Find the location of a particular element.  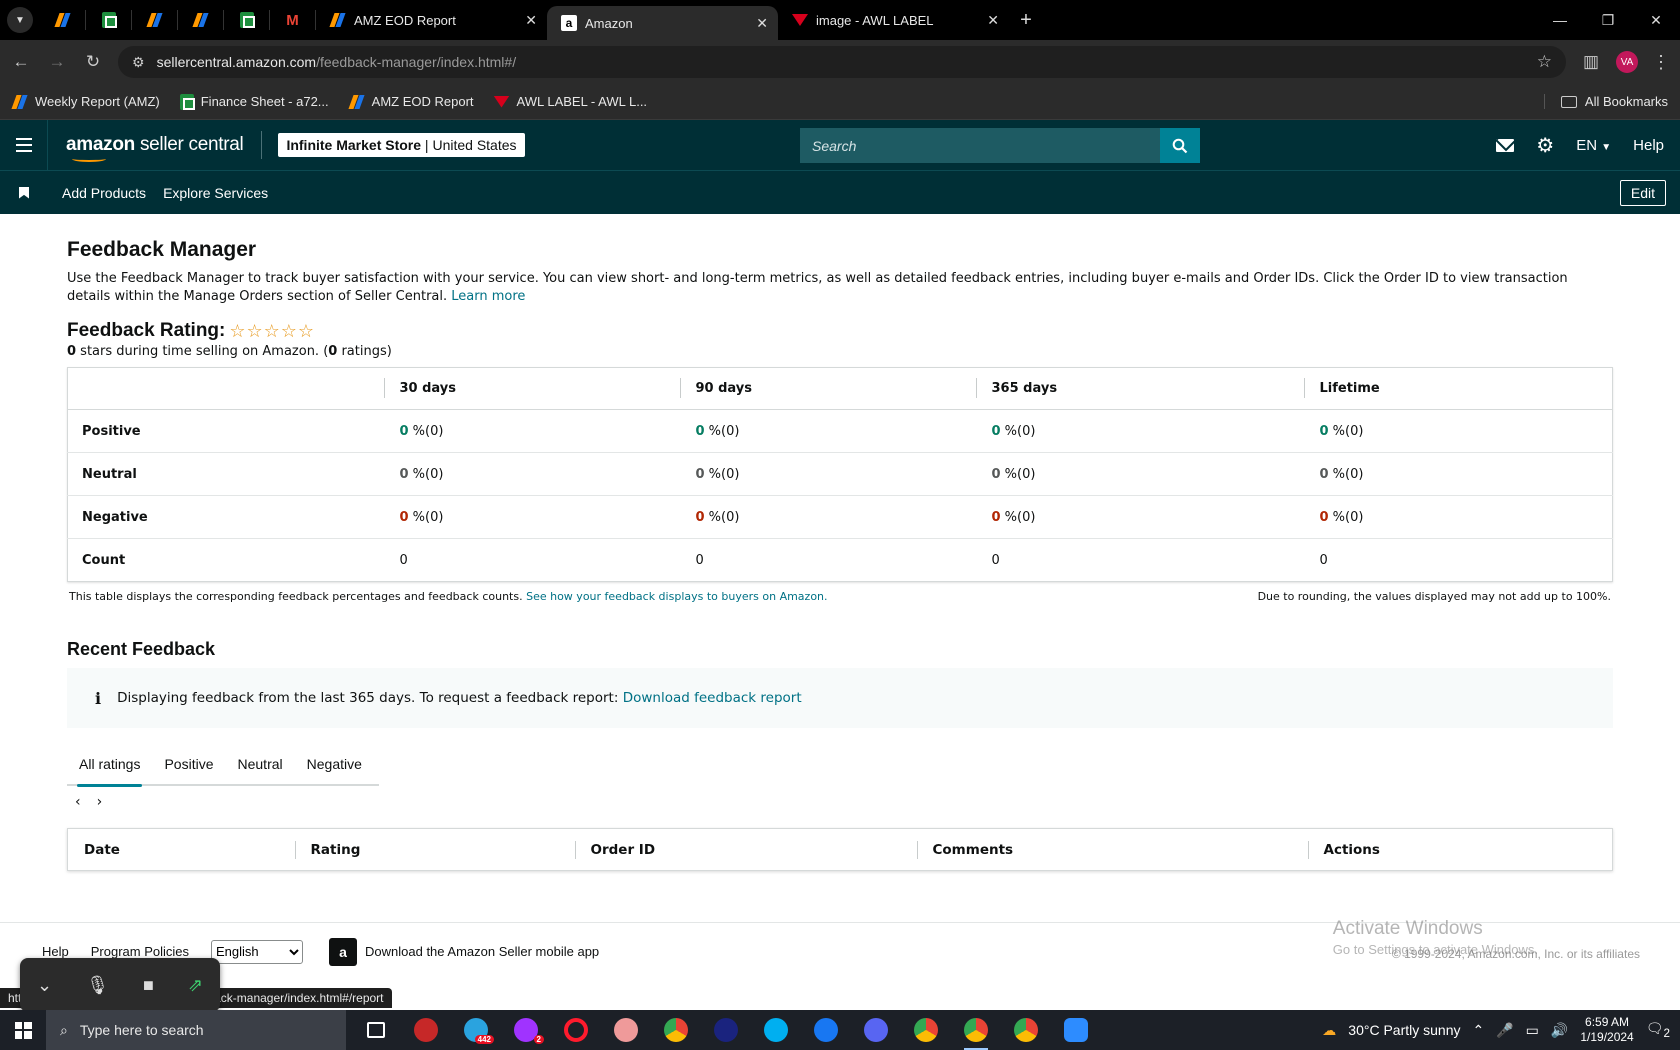

skype-icon is located at coordinates (776, 1030).